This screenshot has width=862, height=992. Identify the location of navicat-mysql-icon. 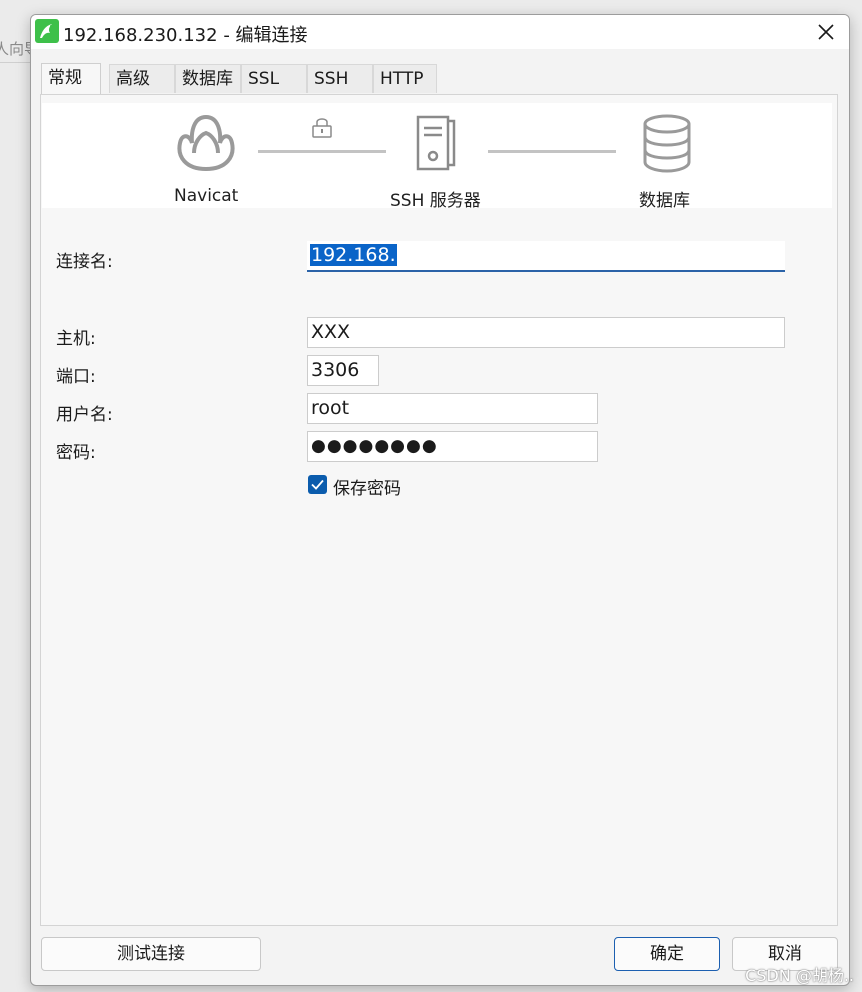
(47, 31).